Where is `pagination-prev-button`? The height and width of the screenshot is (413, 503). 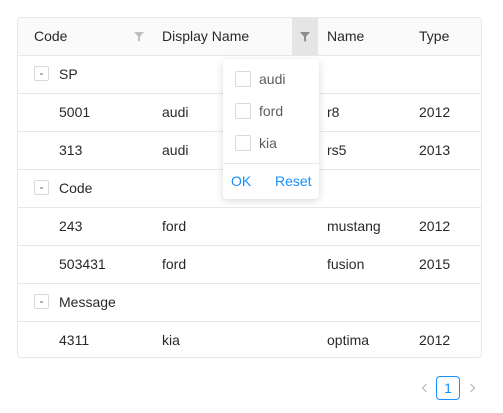 pagination-prev-button is located at coordinates (424, 388).